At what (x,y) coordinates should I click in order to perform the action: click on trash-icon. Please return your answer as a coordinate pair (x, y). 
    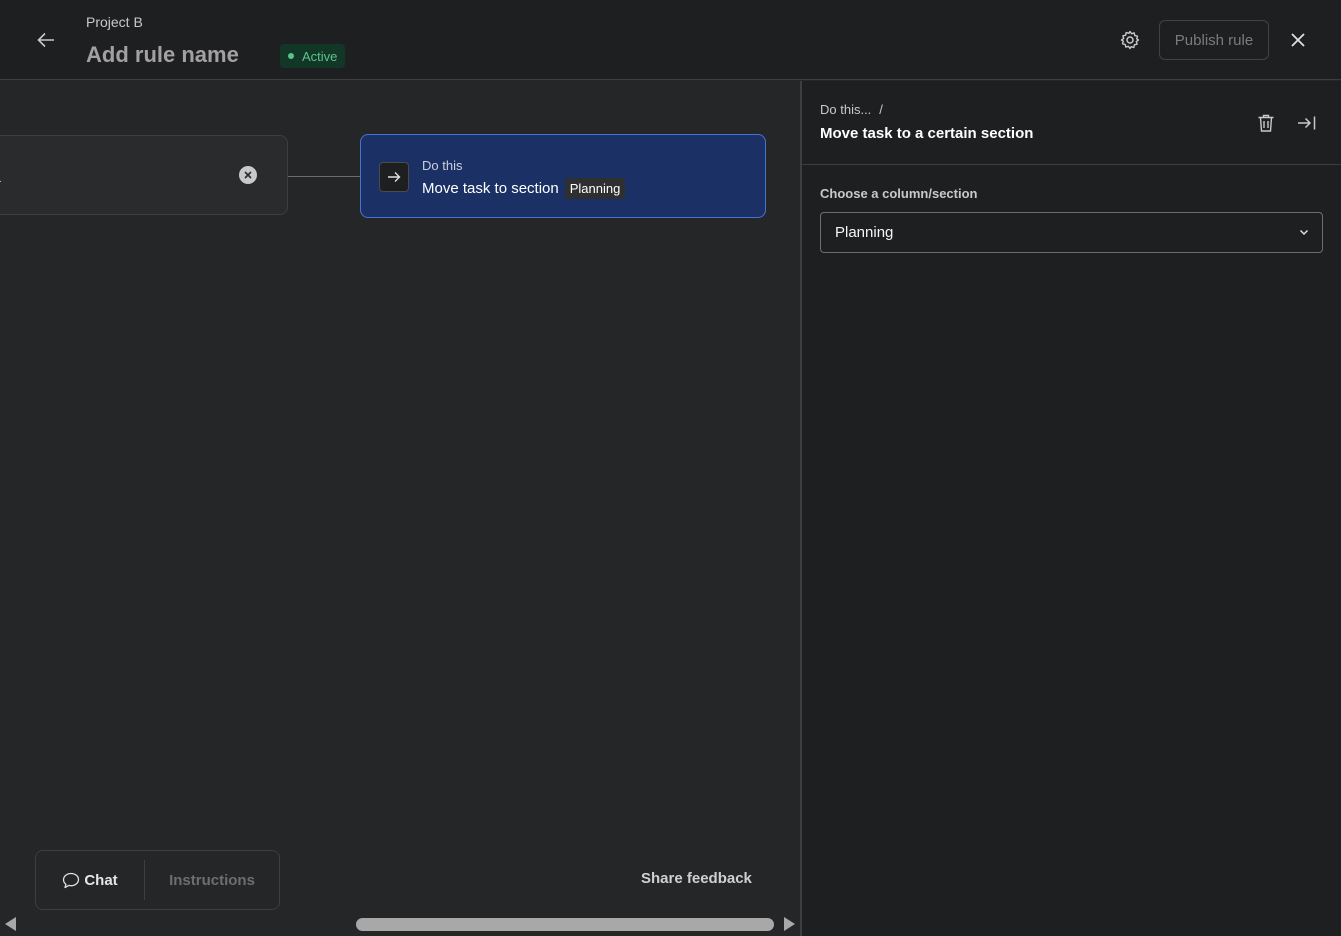
    Looking at the image, I should click on (1266, 123).